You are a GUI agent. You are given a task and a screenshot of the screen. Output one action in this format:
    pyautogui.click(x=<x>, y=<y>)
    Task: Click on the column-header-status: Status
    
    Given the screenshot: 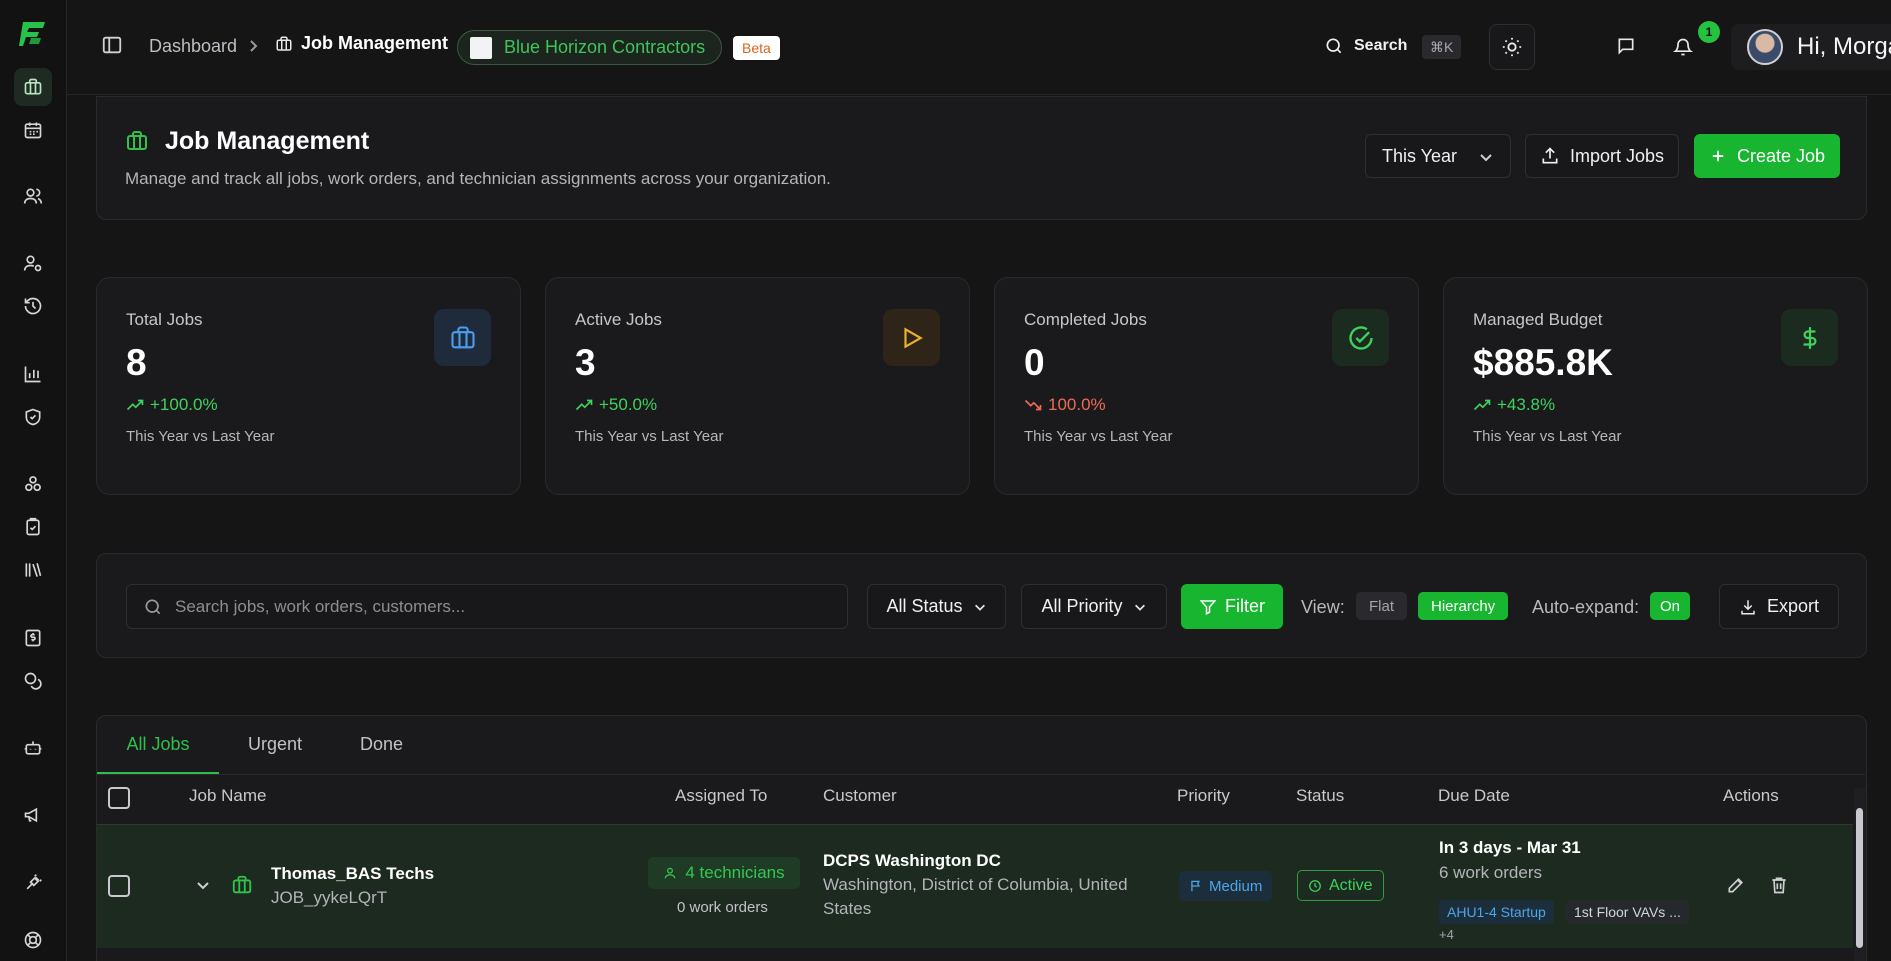 What is the action you would take?
    pyautogui.click(x=1320, y=796)
    